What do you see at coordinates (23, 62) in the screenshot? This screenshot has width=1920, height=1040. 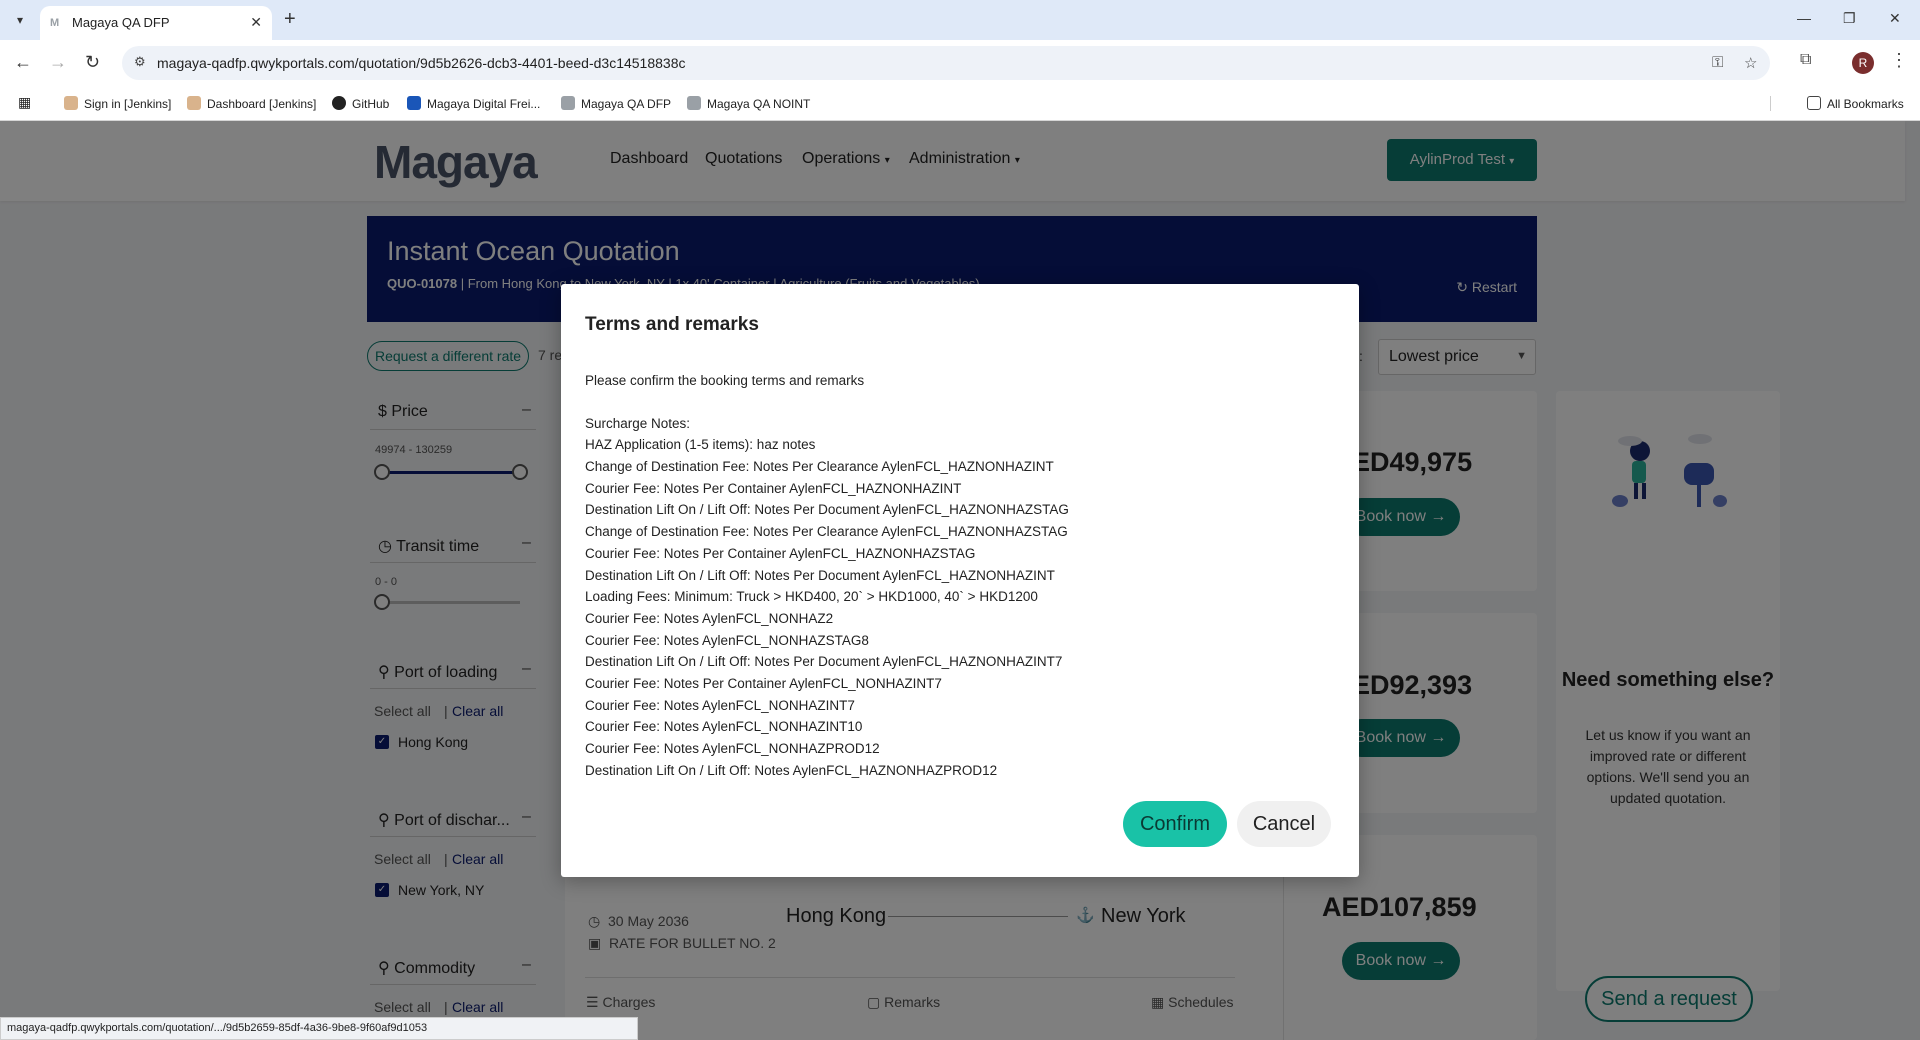 I see `back-icon: ←` at bounding box center [23, 62].